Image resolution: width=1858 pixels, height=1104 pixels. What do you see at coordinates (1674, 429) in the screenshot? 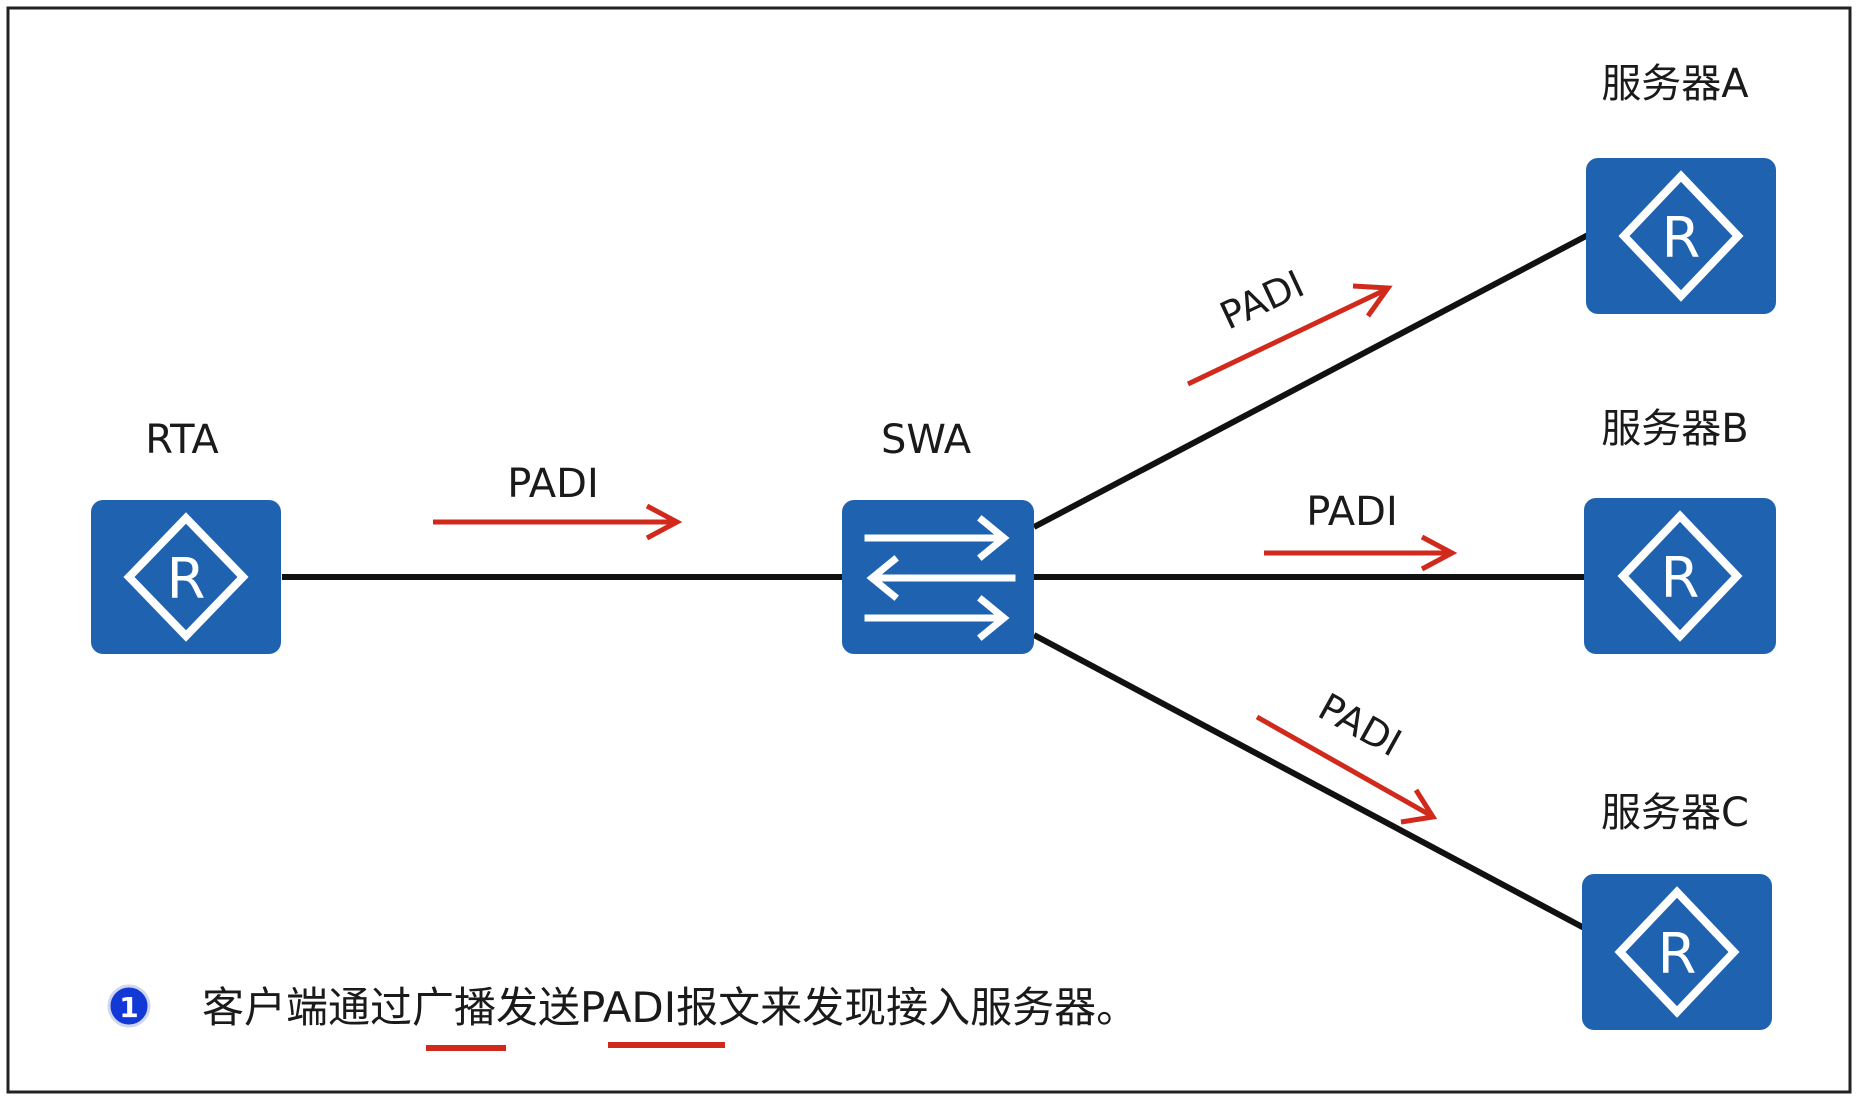
I see `label-server-b: 服务器B` at bounding box center [1674, 429].